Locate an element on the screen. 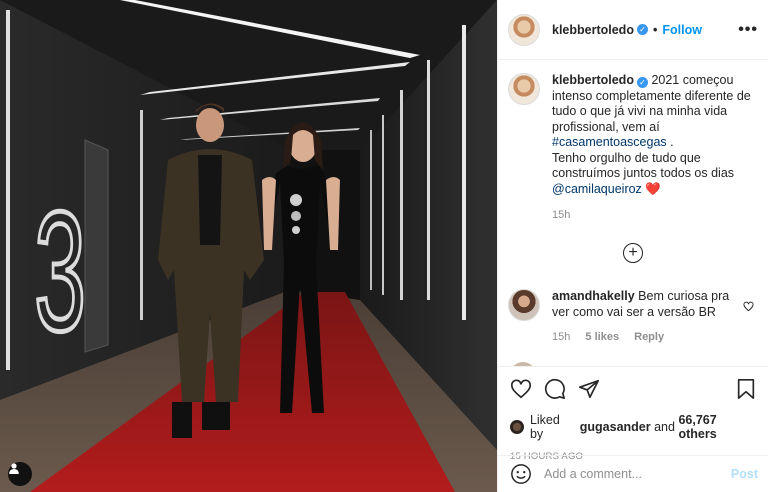  caption-hashtag: #casamentoascegas is located at coordinates (609, 142).